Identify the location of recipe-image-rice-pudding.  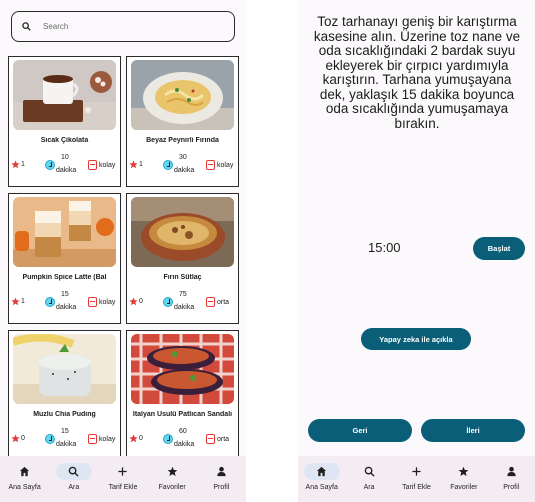
(182, 232).